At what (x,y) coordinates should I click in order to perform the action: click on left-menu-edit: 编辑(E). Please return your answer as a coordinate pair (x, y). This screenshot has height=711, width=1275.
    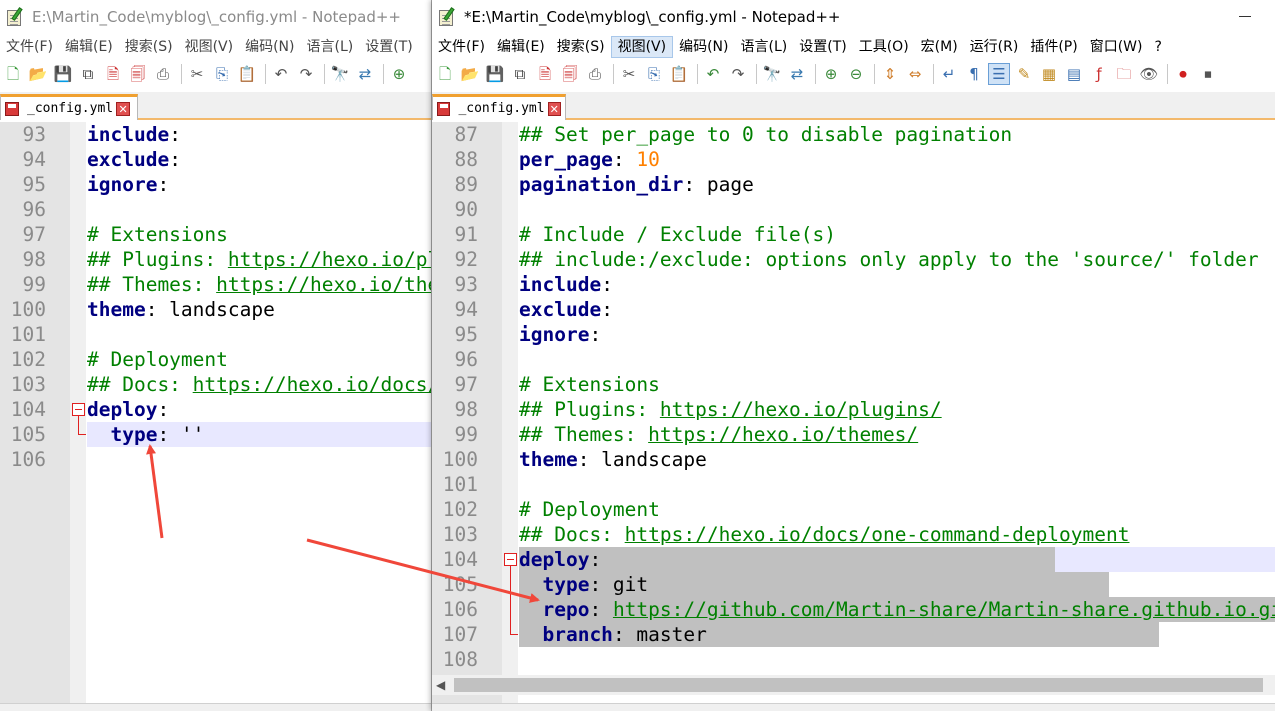
    Looking at the image, I should click on (89, 47).